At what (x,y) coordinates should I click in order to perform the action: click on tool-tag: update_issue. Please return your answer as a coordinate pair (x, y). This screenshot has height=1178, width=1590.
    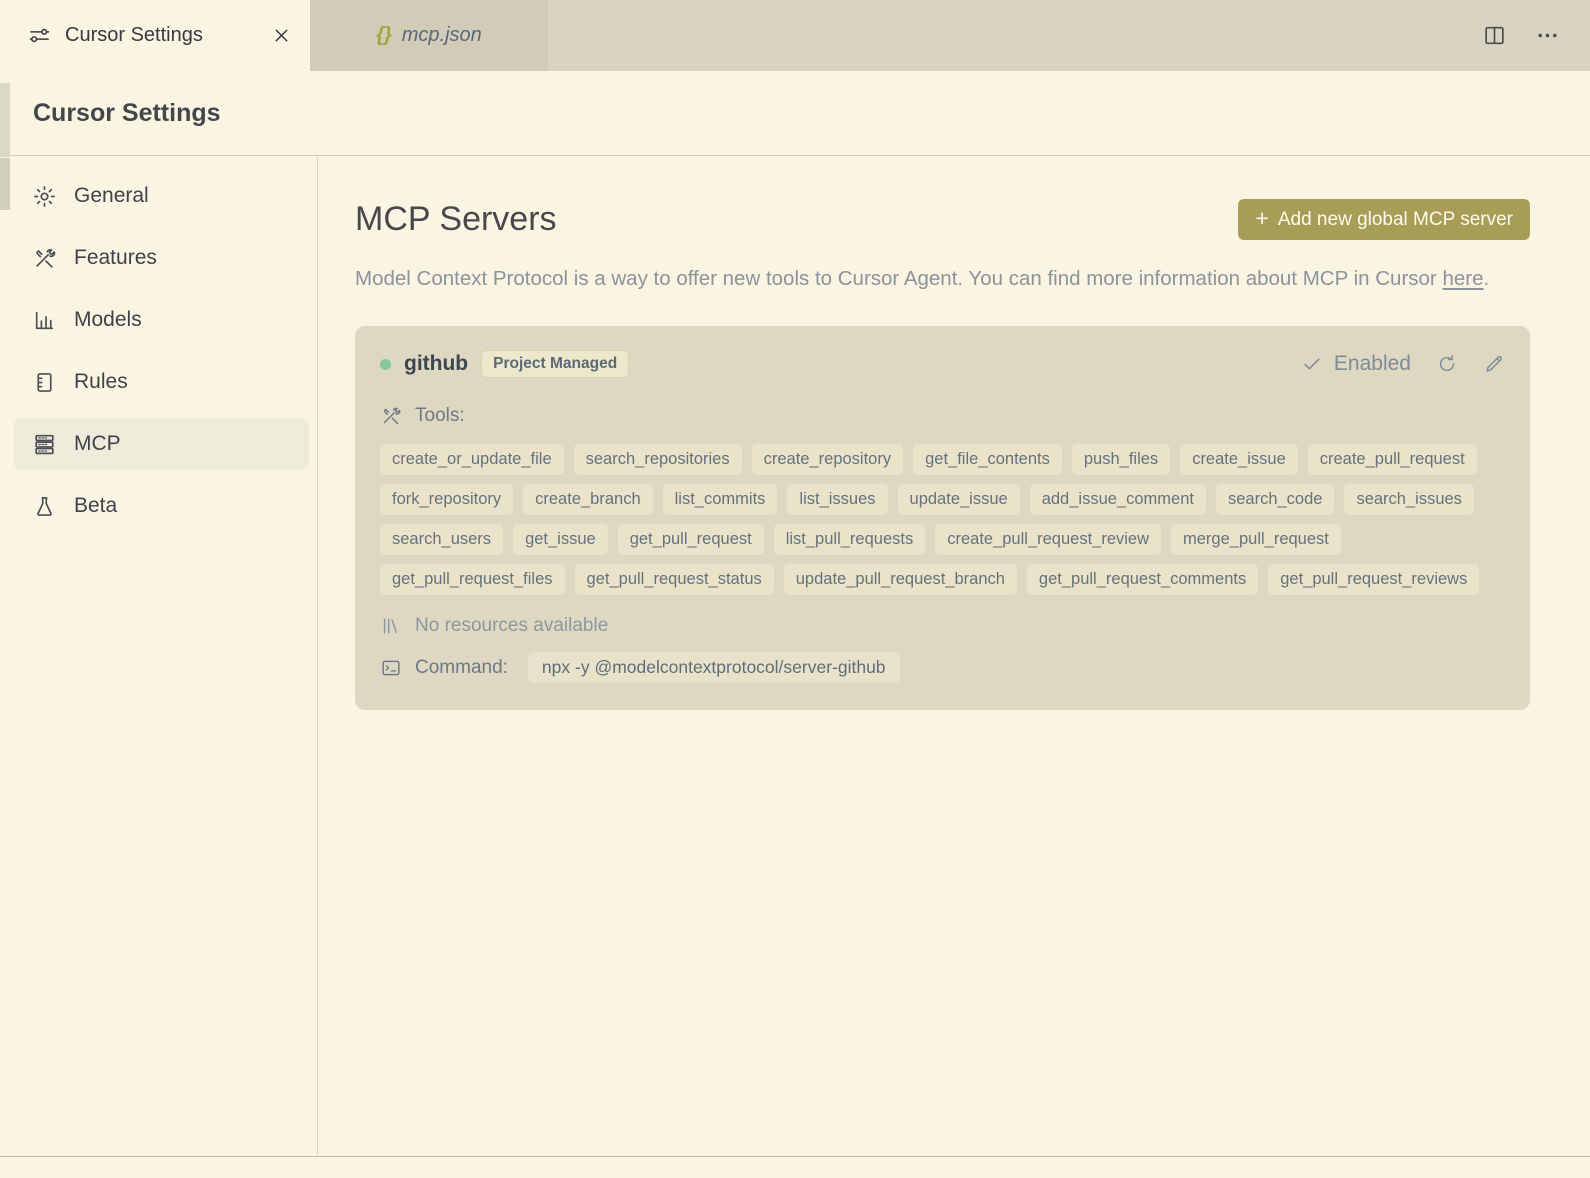
    Looking at the image, I should click on (958, 499).